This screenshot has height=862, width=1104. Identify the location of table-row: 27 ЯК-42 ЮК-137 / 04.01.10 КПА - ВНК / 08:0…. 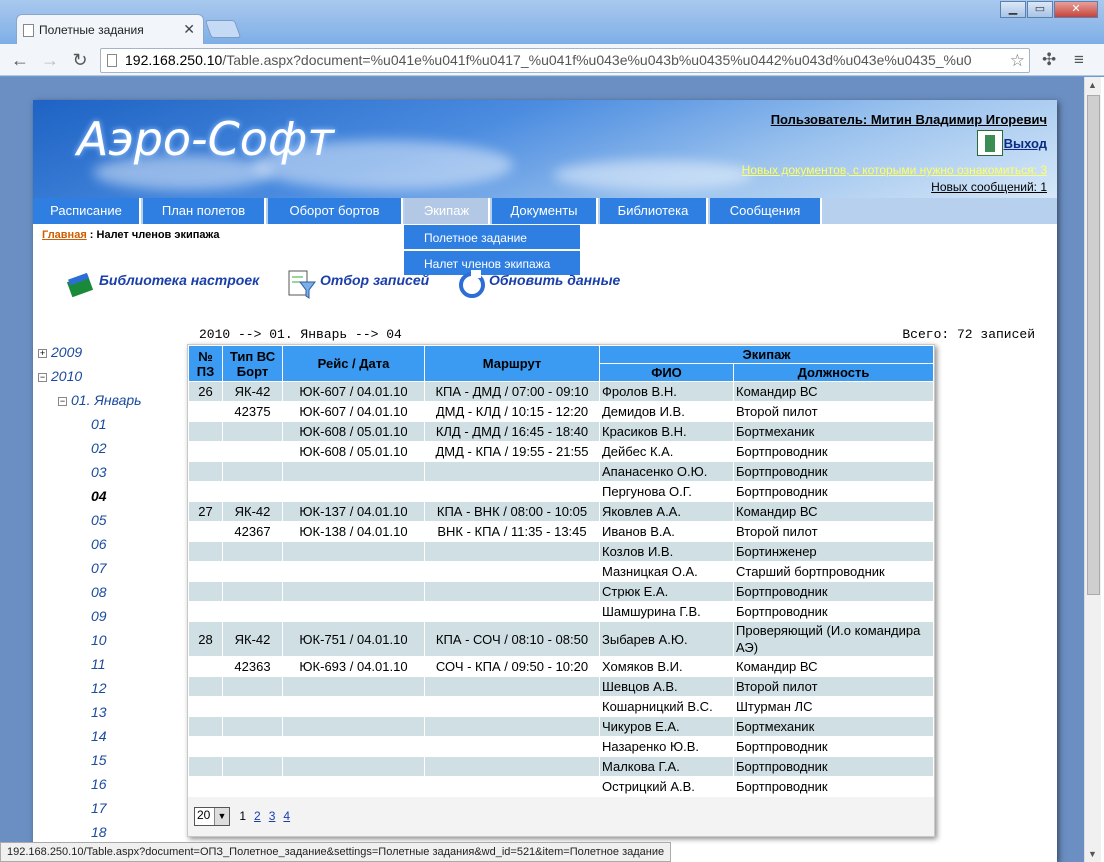
(561, 511).